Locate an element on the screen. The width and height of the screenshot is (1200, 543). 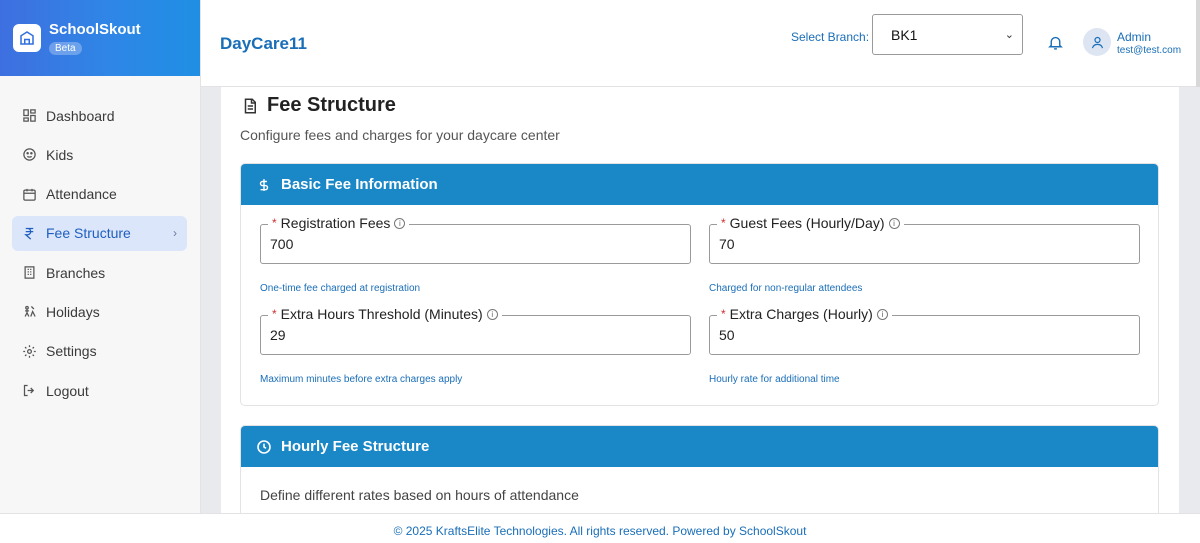
user-icon is located at coordinates (1097, 42).